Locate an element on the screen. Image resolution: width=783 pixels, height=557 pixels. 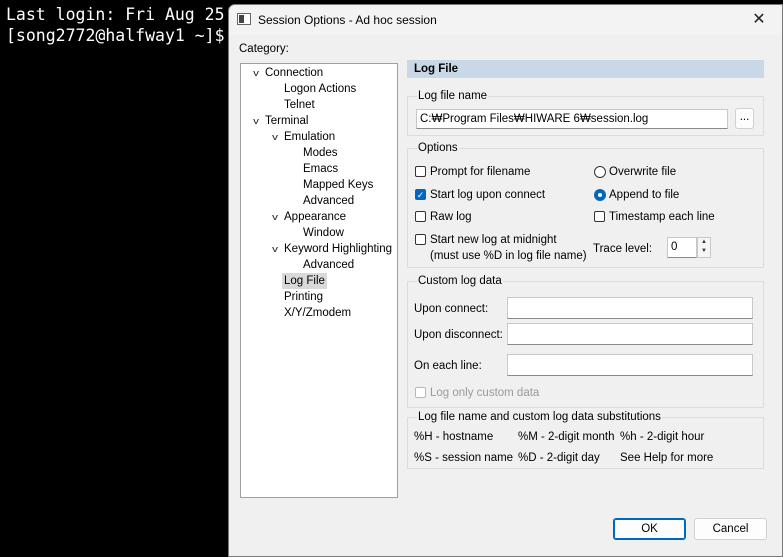
app-window-icon is located at coordinates (244, 19).